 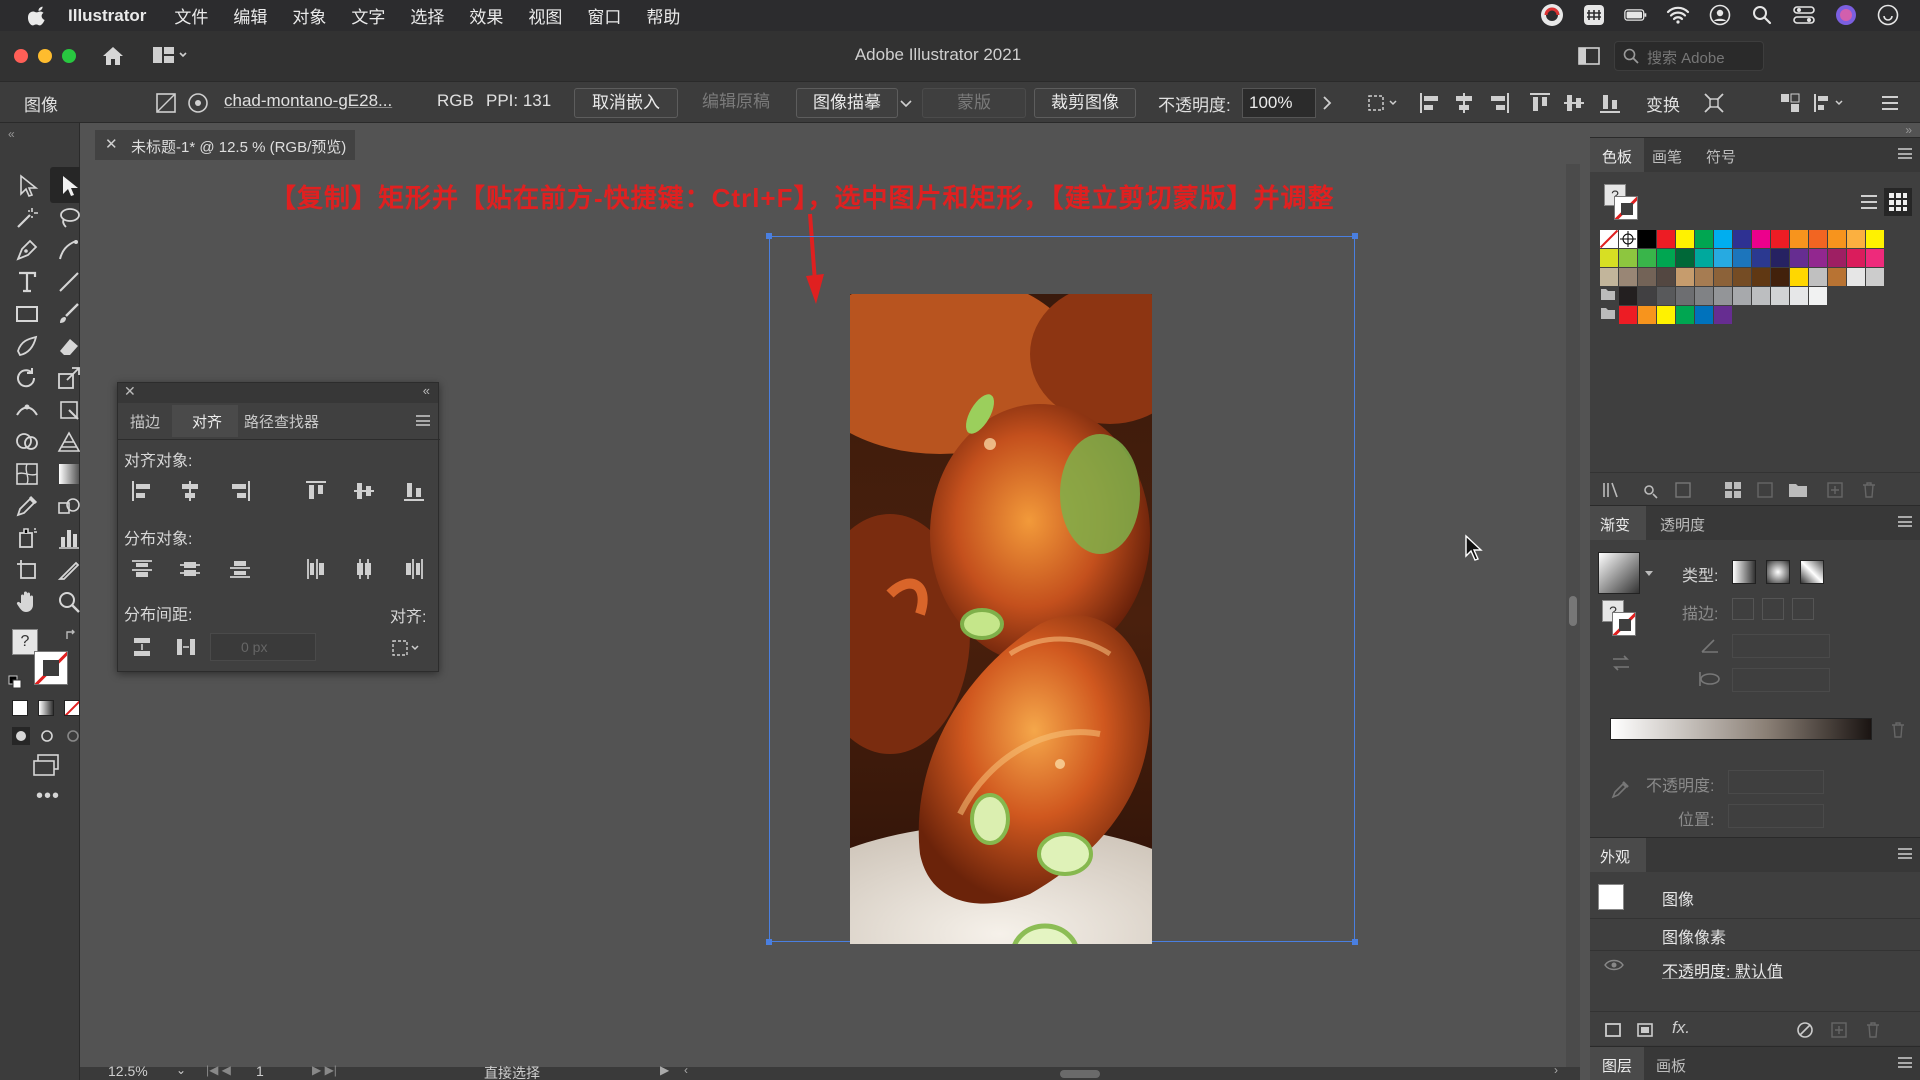 What do you see at coordinates (1898, 202) in the screenshot?
I see `grid-view-icon` at bounding box center [1898, 202].